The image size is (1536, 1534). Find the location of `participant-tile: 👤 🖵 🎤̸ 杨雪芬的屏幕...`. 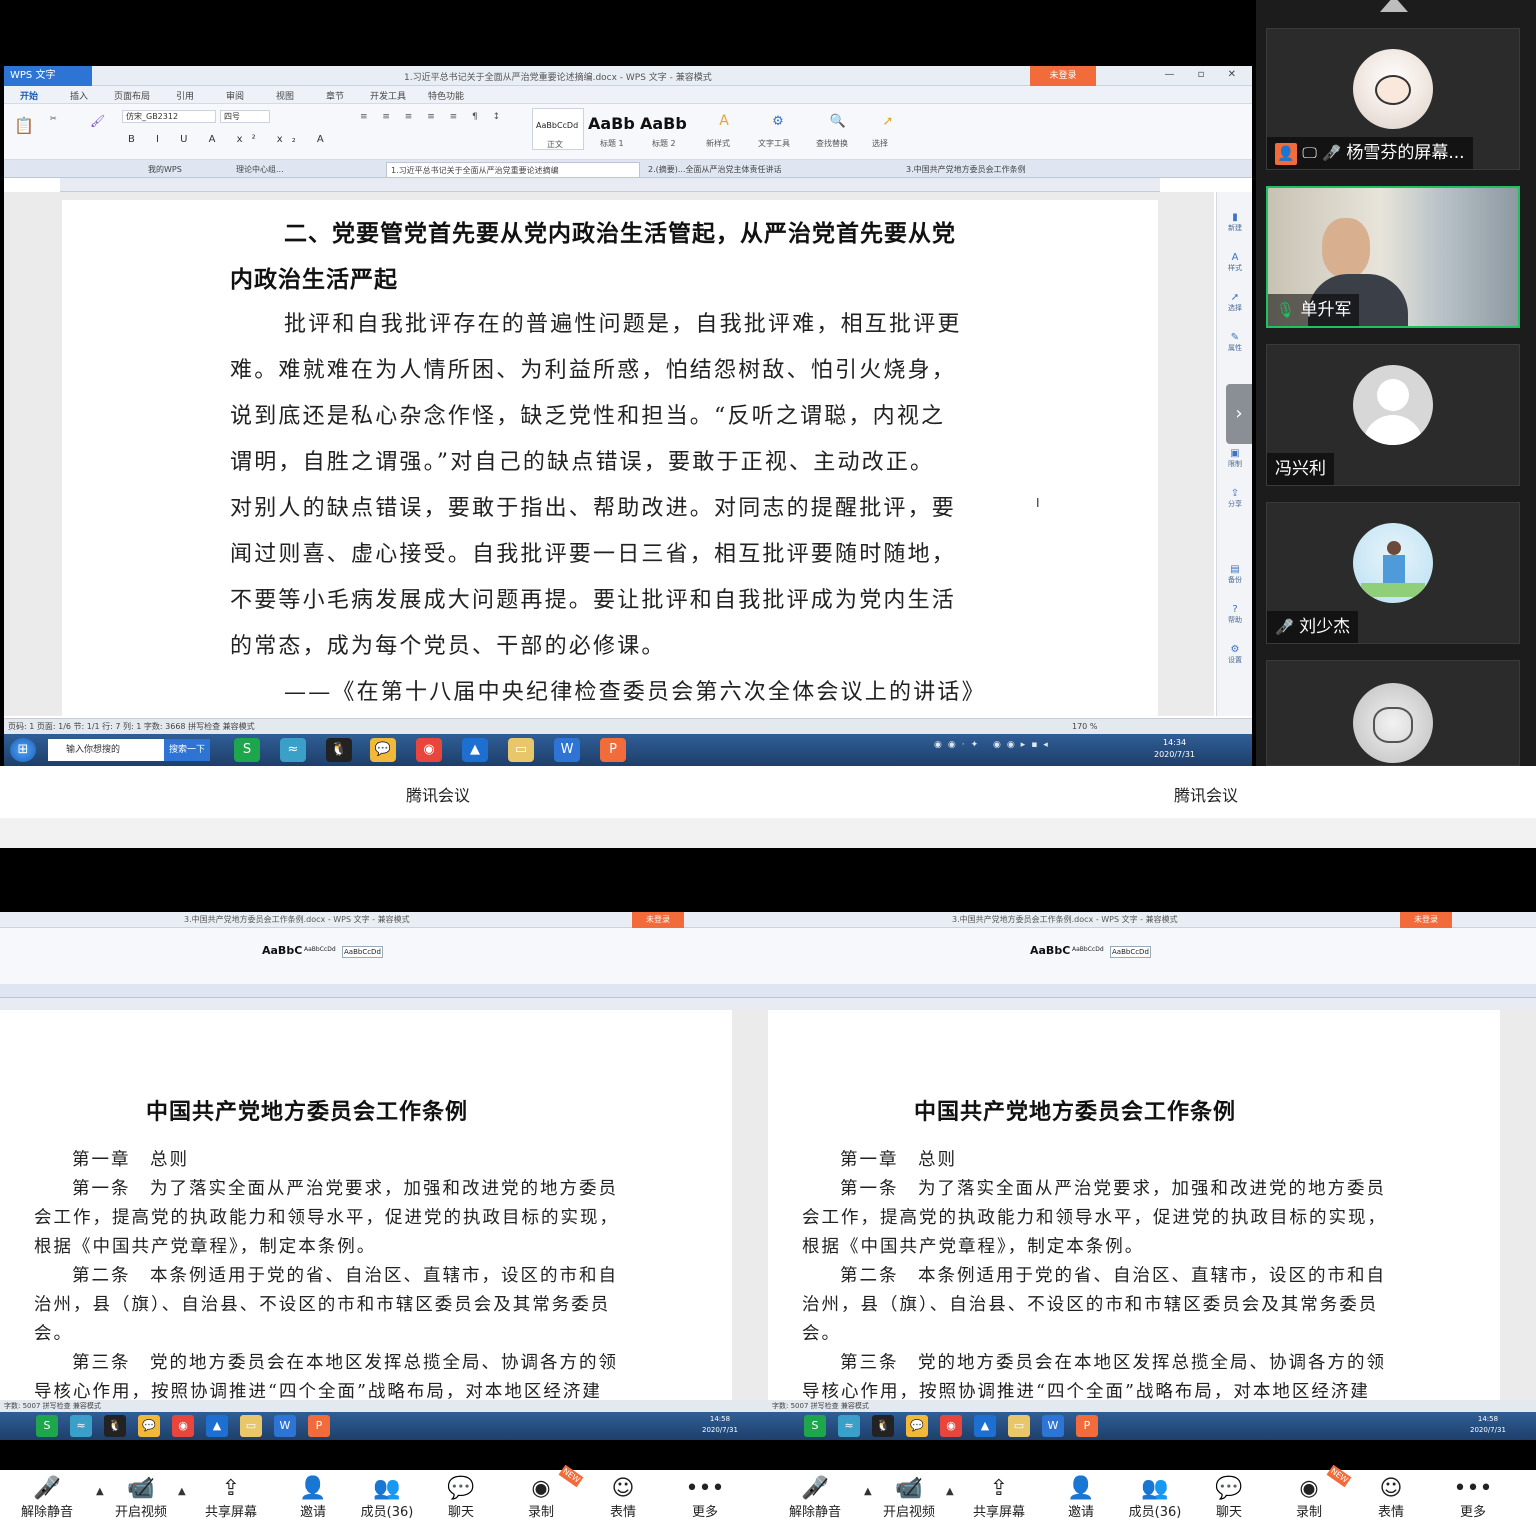

participant-tile: 👤 🖵 🎤̸ 杨雪芬的屏幕... is located at coordinates (1393, 99).